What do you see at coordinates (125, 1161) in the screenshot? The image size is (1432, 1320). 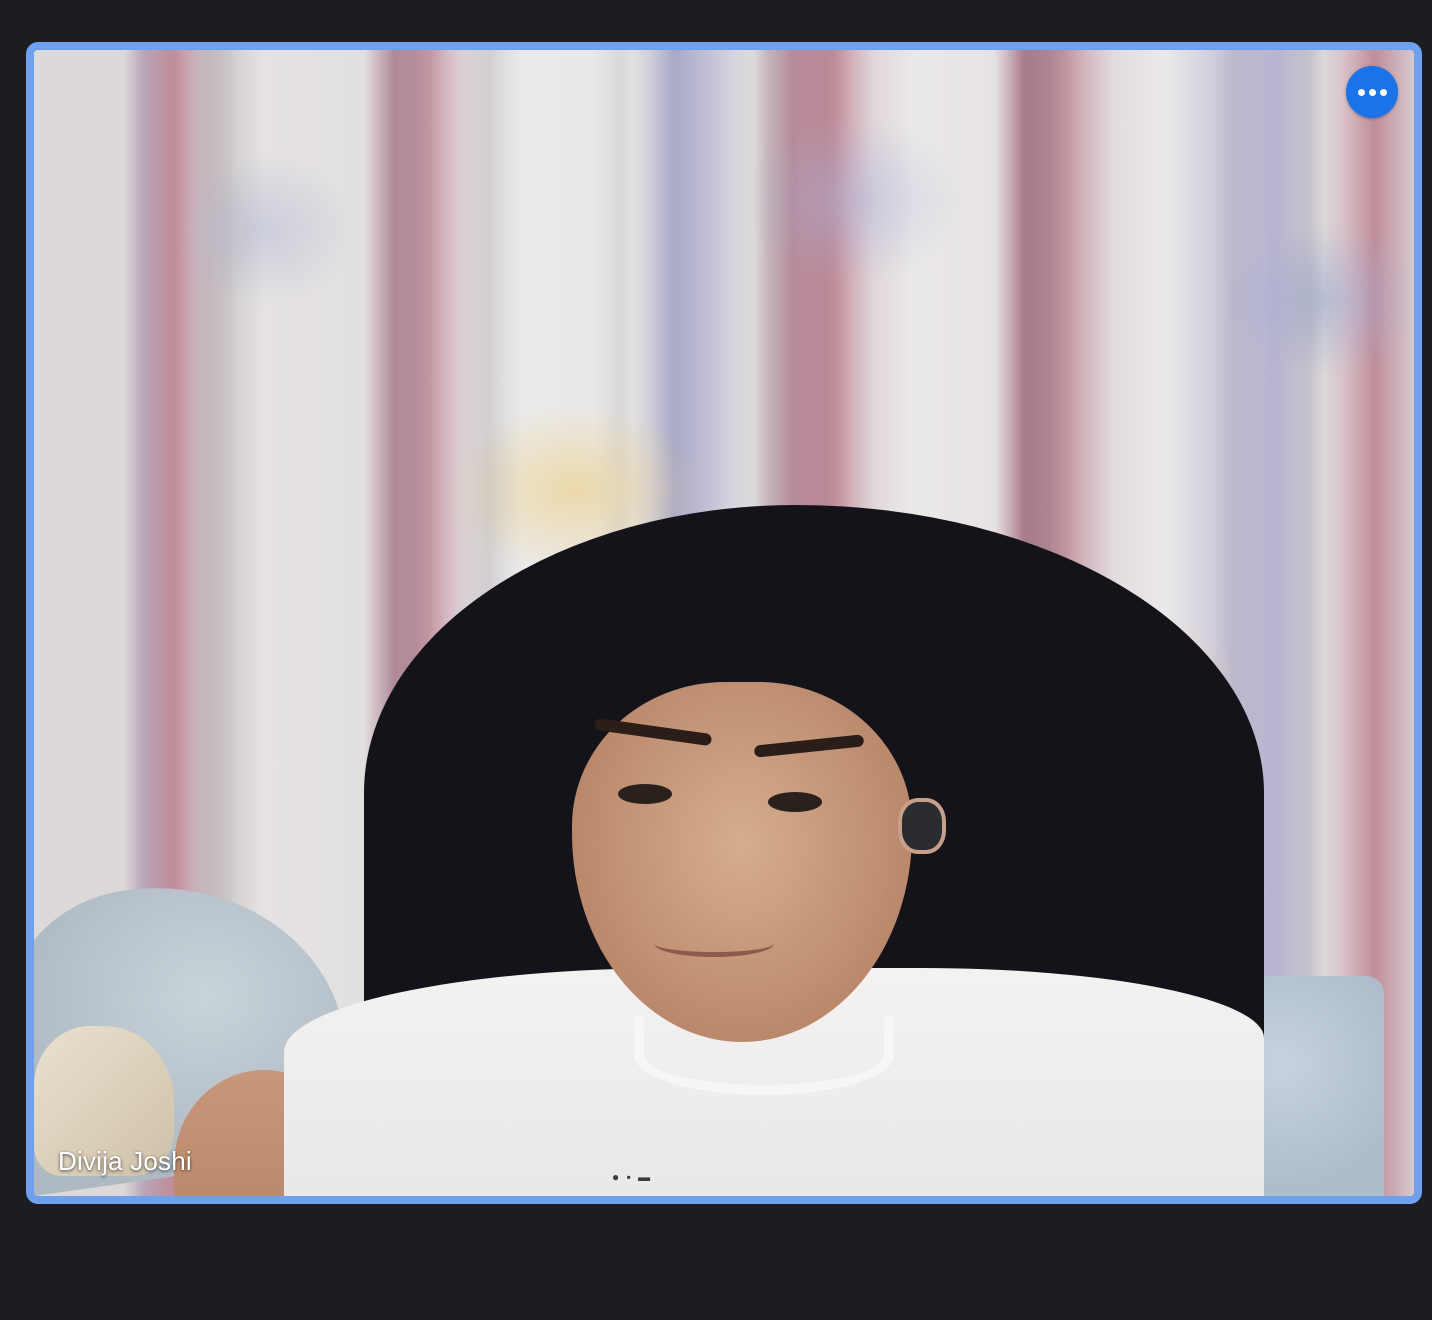 I see `participant-name-label: Divija Joshi` at bounding box center [125, 1161].